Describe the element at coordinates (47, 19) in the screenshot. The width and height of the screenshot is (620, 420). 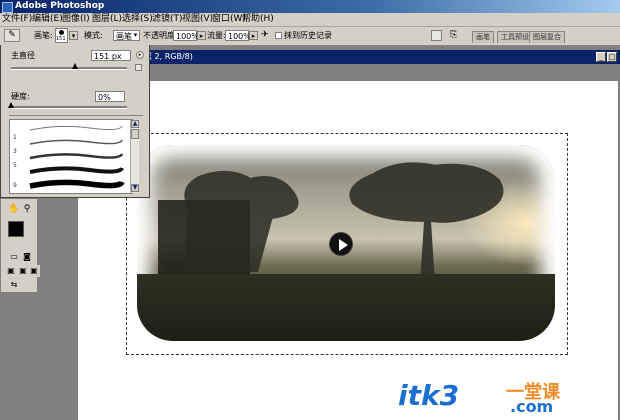
I see `menu-edit: 编辑(E)` at that location.